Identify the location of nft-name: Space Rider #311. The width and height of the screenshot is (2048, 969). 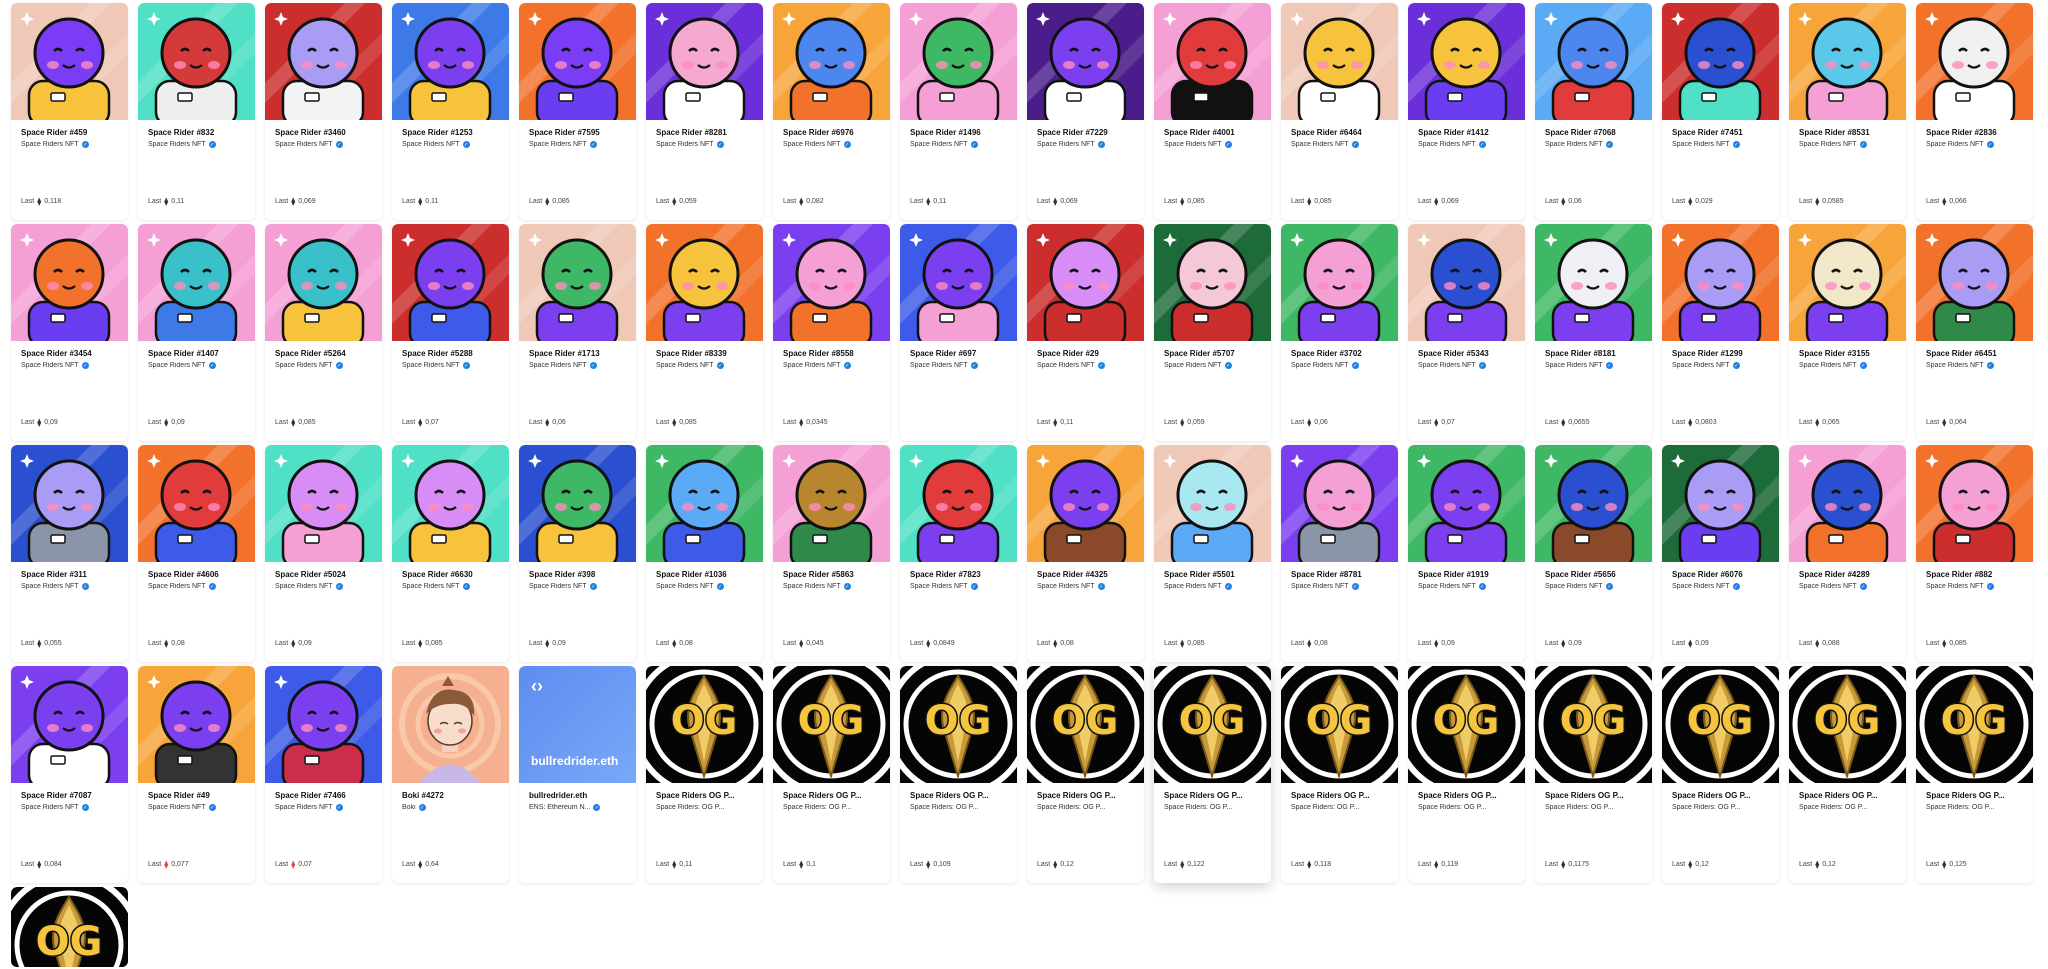
(71, 574).